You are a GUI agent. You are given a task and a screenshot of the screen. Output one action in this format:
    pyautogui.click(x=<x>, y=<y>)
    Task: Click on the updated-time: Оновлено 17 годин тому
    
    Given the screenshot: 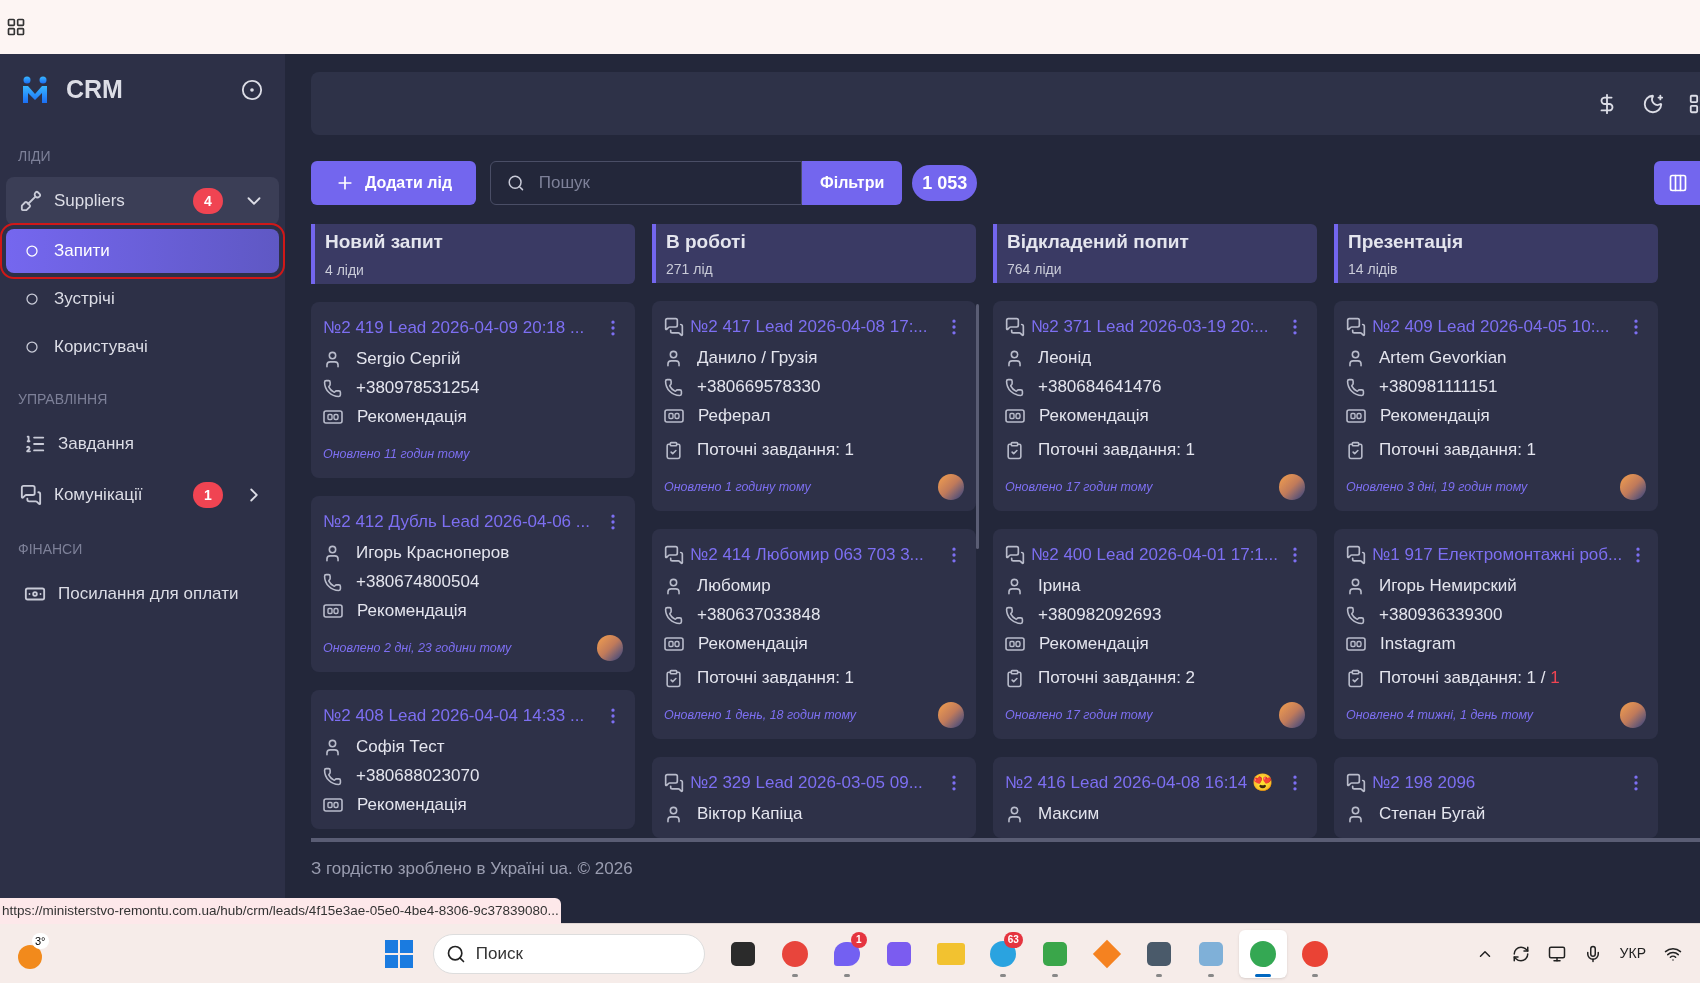 What is the action you would take?
    pyautogui.click(x=1079, y=487)
    